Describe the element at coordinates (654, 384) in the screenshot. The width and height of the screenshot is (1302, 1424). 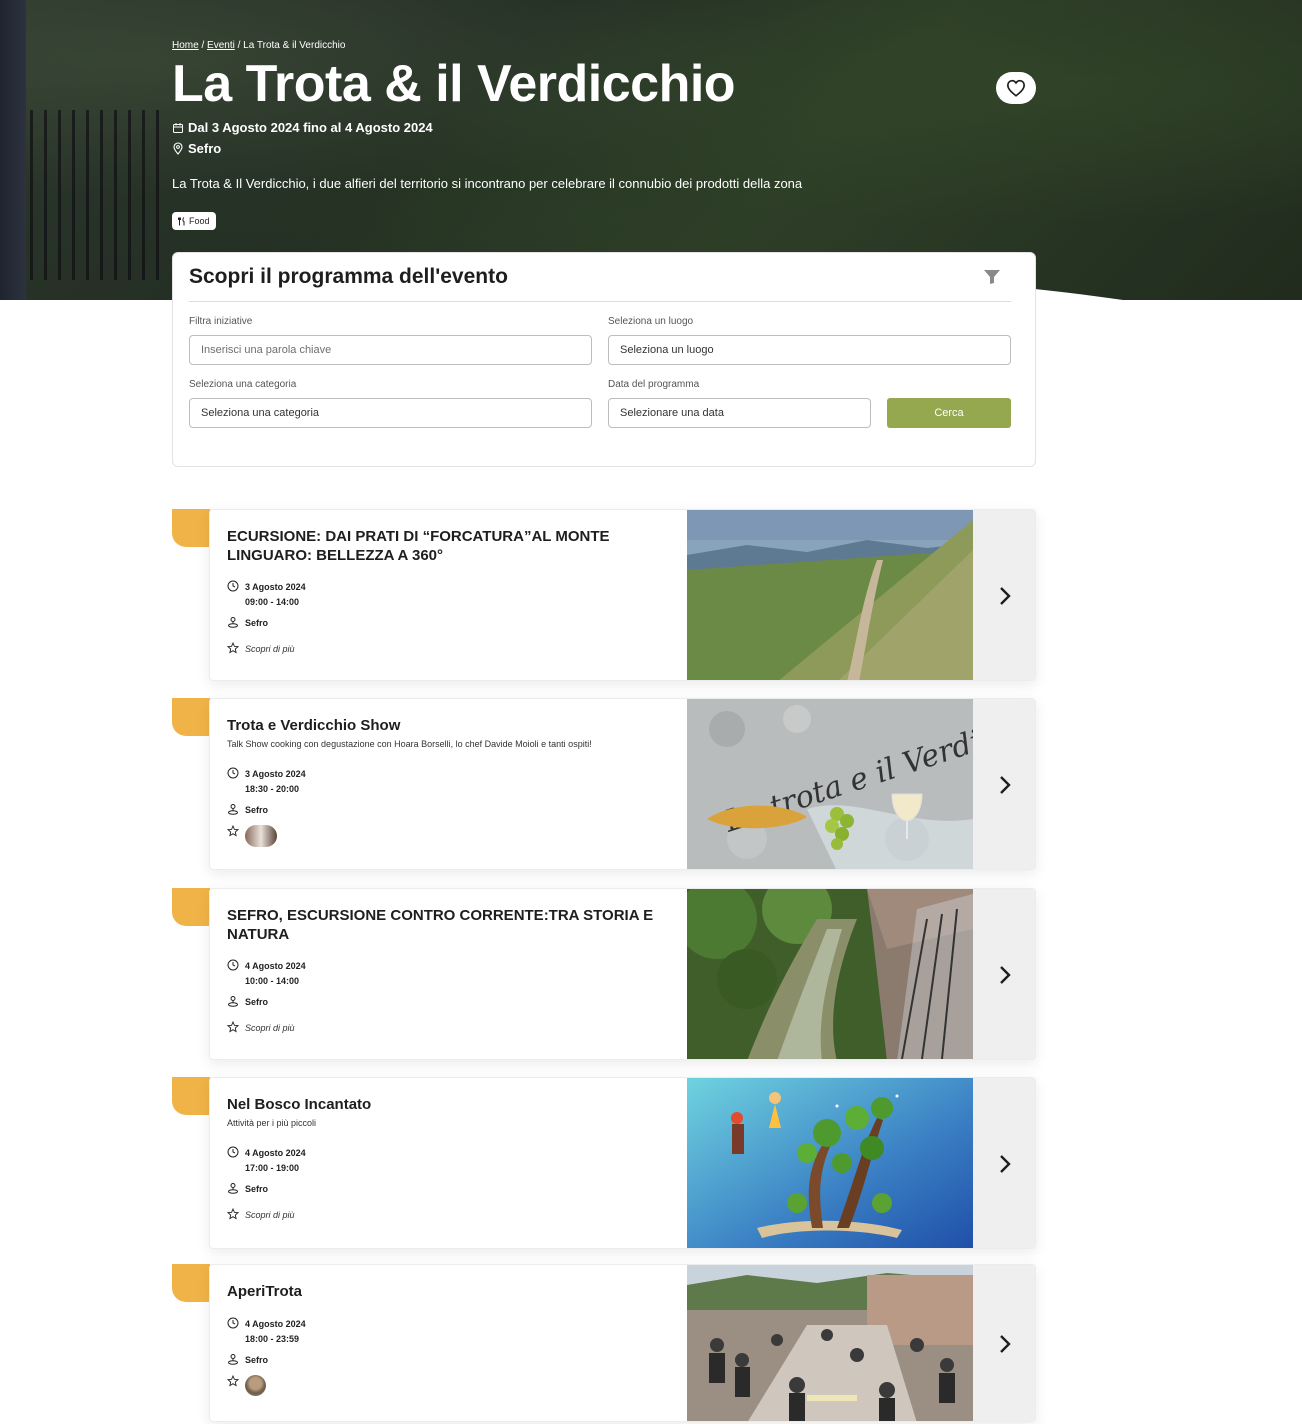
I see `date-label: Data del programma` at that location.